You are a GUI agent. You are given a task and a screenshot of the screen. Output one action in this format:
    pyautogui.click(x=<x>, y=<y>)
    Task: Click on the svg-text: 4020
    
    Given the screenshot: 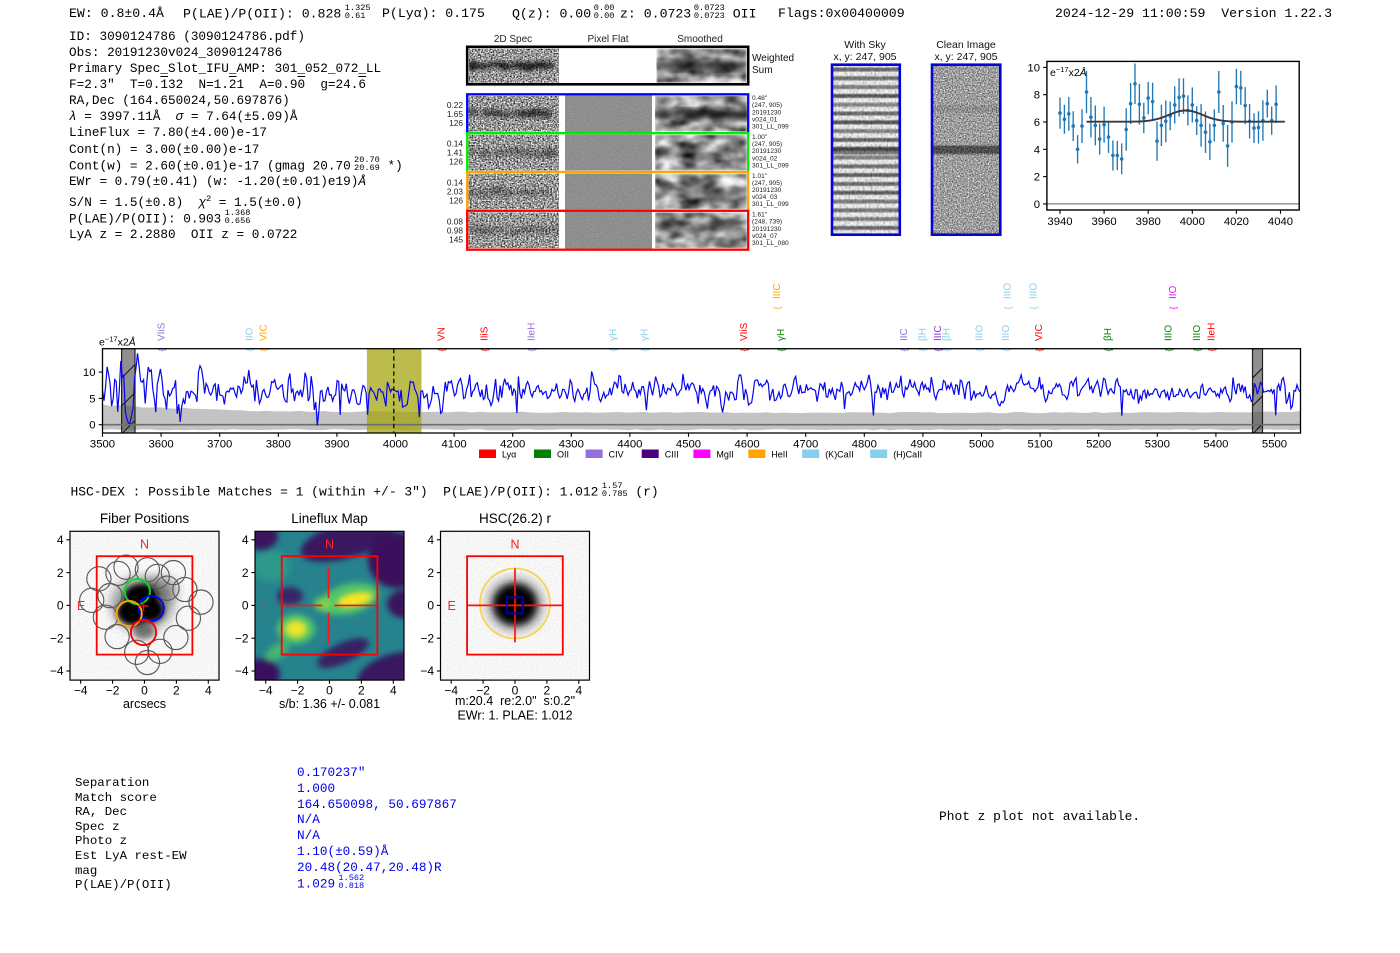 What is the action you would take?
    pyautogui.click(x=1236, y=222)
    